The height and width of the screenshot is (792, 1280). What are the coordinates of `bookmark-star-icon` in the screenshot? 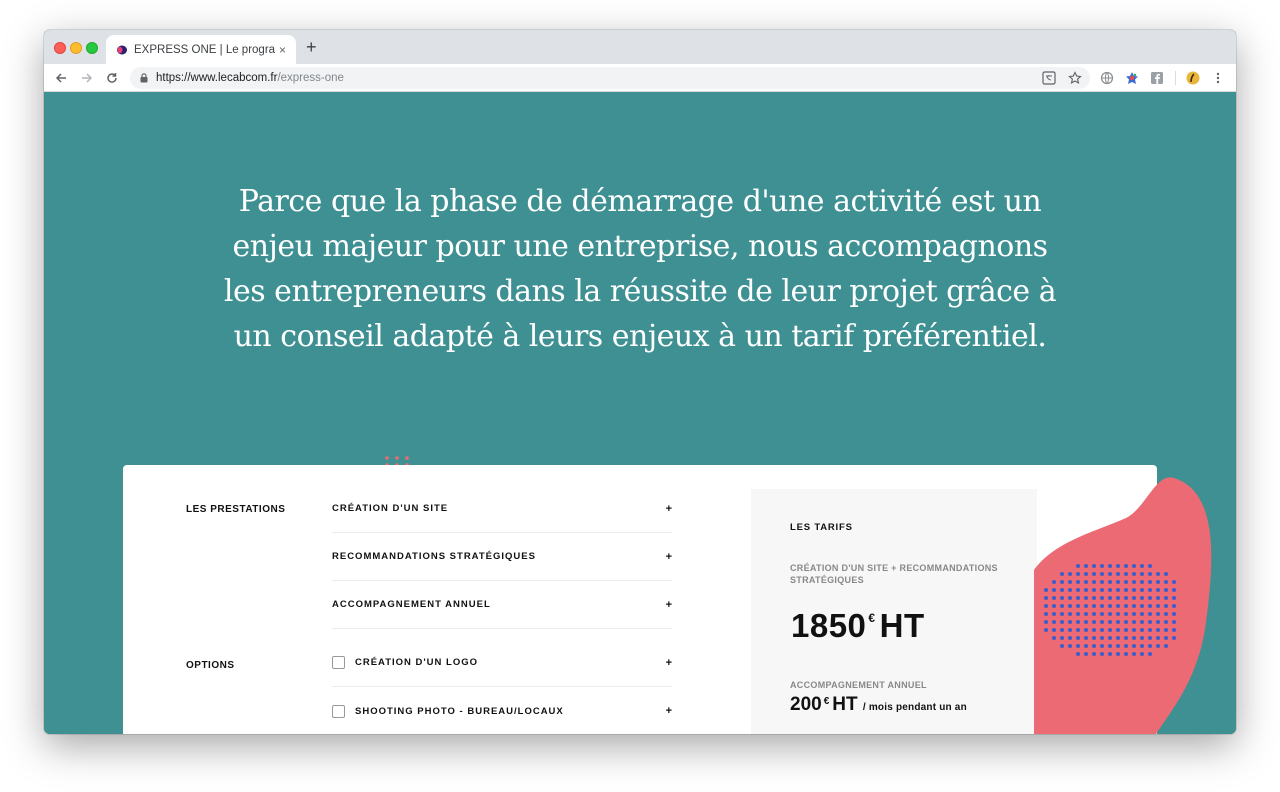 It's located at (1075, 78).